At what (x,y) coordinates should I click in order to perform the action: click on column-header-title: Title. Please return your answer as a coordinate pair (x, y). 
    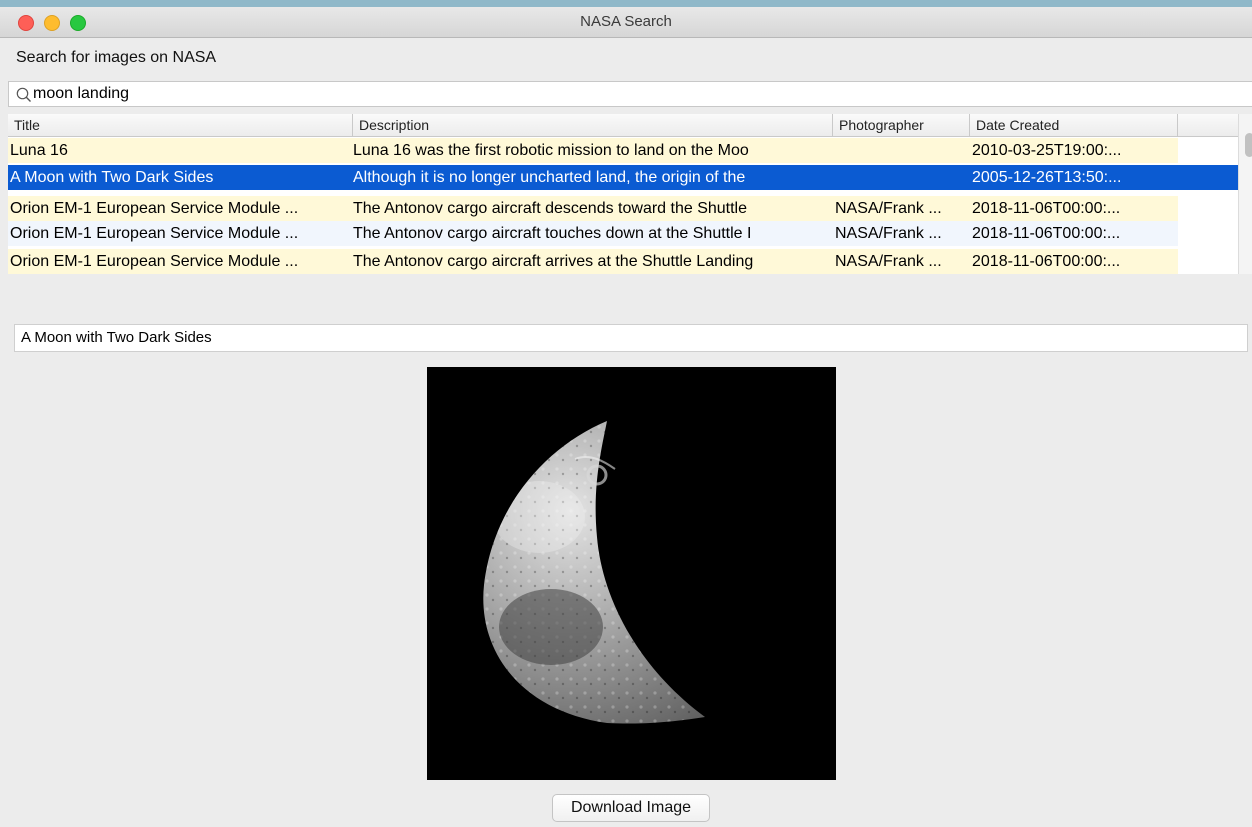
    Looking at the image, I should click on (180, 125).